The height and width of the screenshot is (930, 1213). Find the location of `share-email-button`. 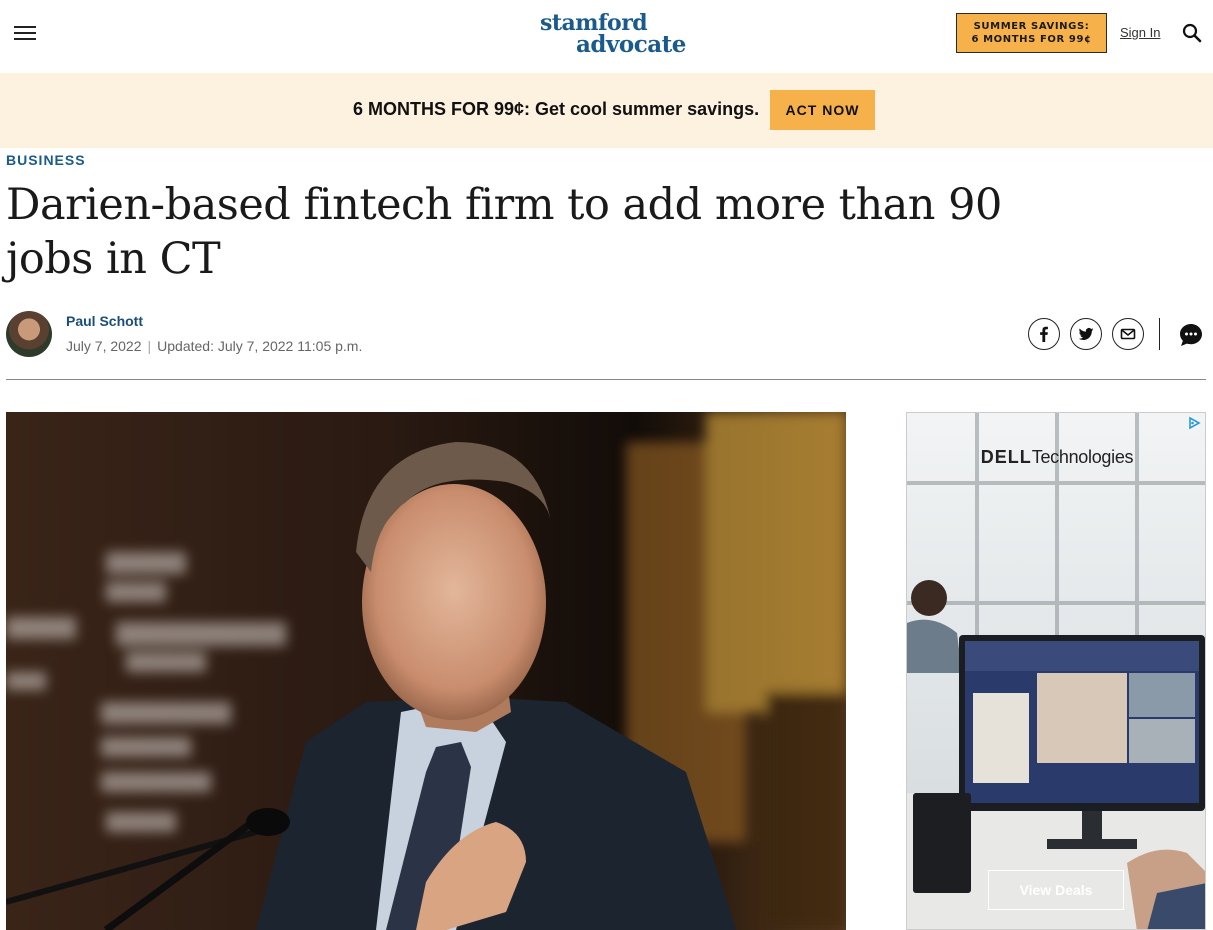

share-email-button is located at coordinates (1128, 334).